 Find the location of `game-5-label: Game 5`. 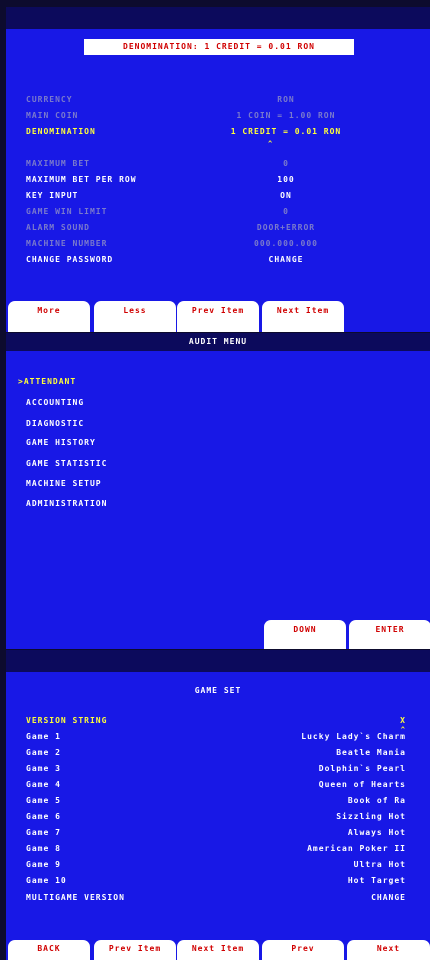

game-5-label: Game 5 is located at coordinates (43, 800).